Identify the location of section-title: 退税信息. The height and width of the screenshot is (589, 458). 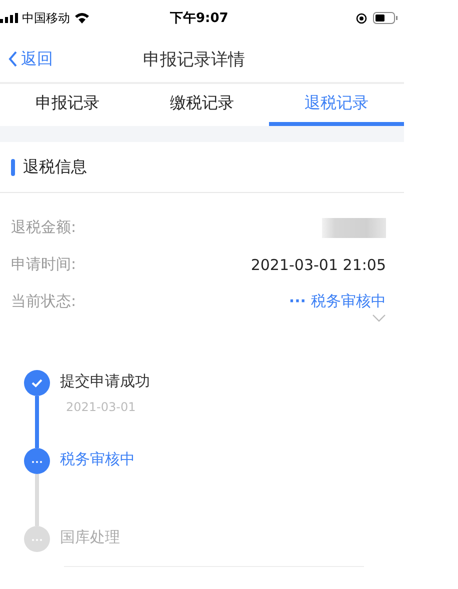
(55, 167).